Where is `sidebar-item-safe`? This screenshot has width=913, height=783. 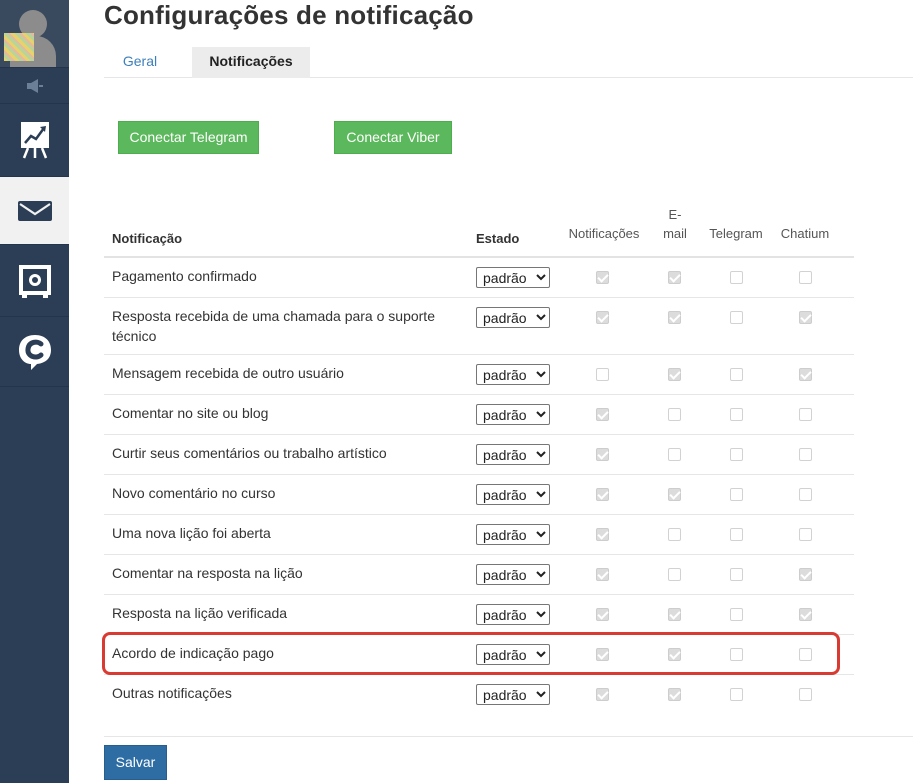 sidebar-item-safe is located at coordinates (34, 281).